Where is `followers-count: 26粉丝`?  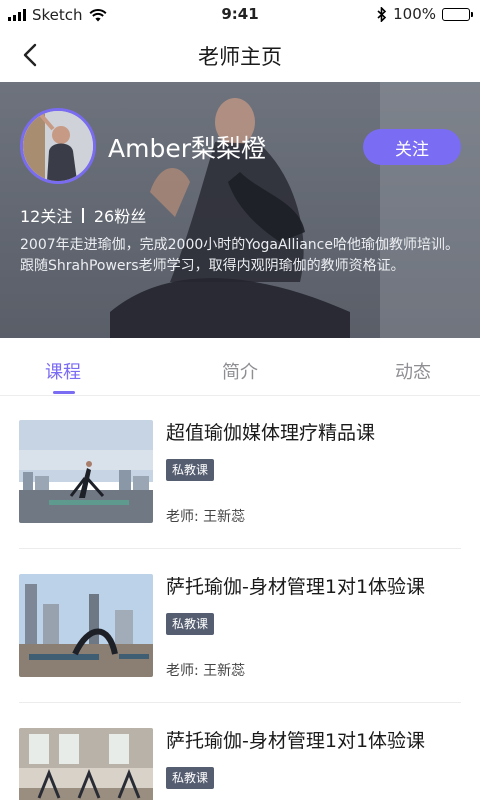
followers-count: 26粉丝 is located at coordinates (120, 215).